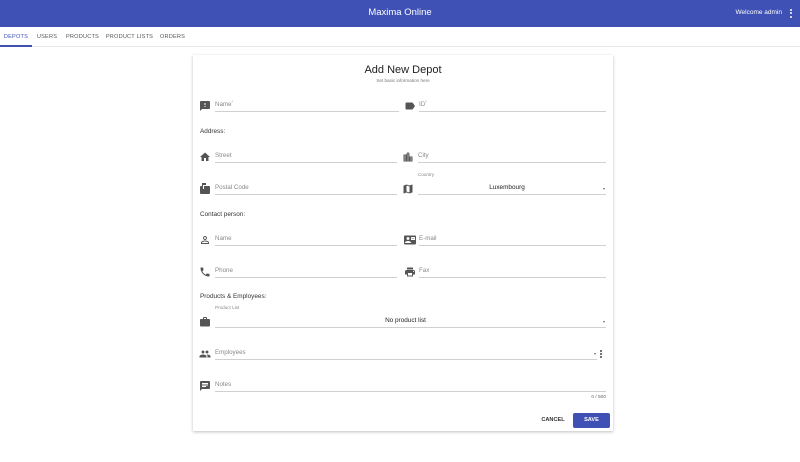 The image size is (800, 462). Describe the element at coordinates (16, 37) in the screenshot. I see `tab-depots: DEPOTS` at that location.